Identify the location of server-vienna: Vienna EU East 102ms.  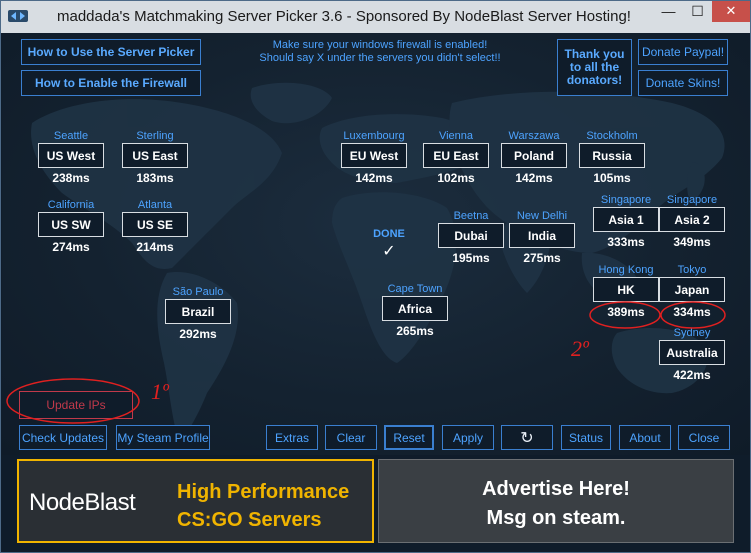
(456, 157).